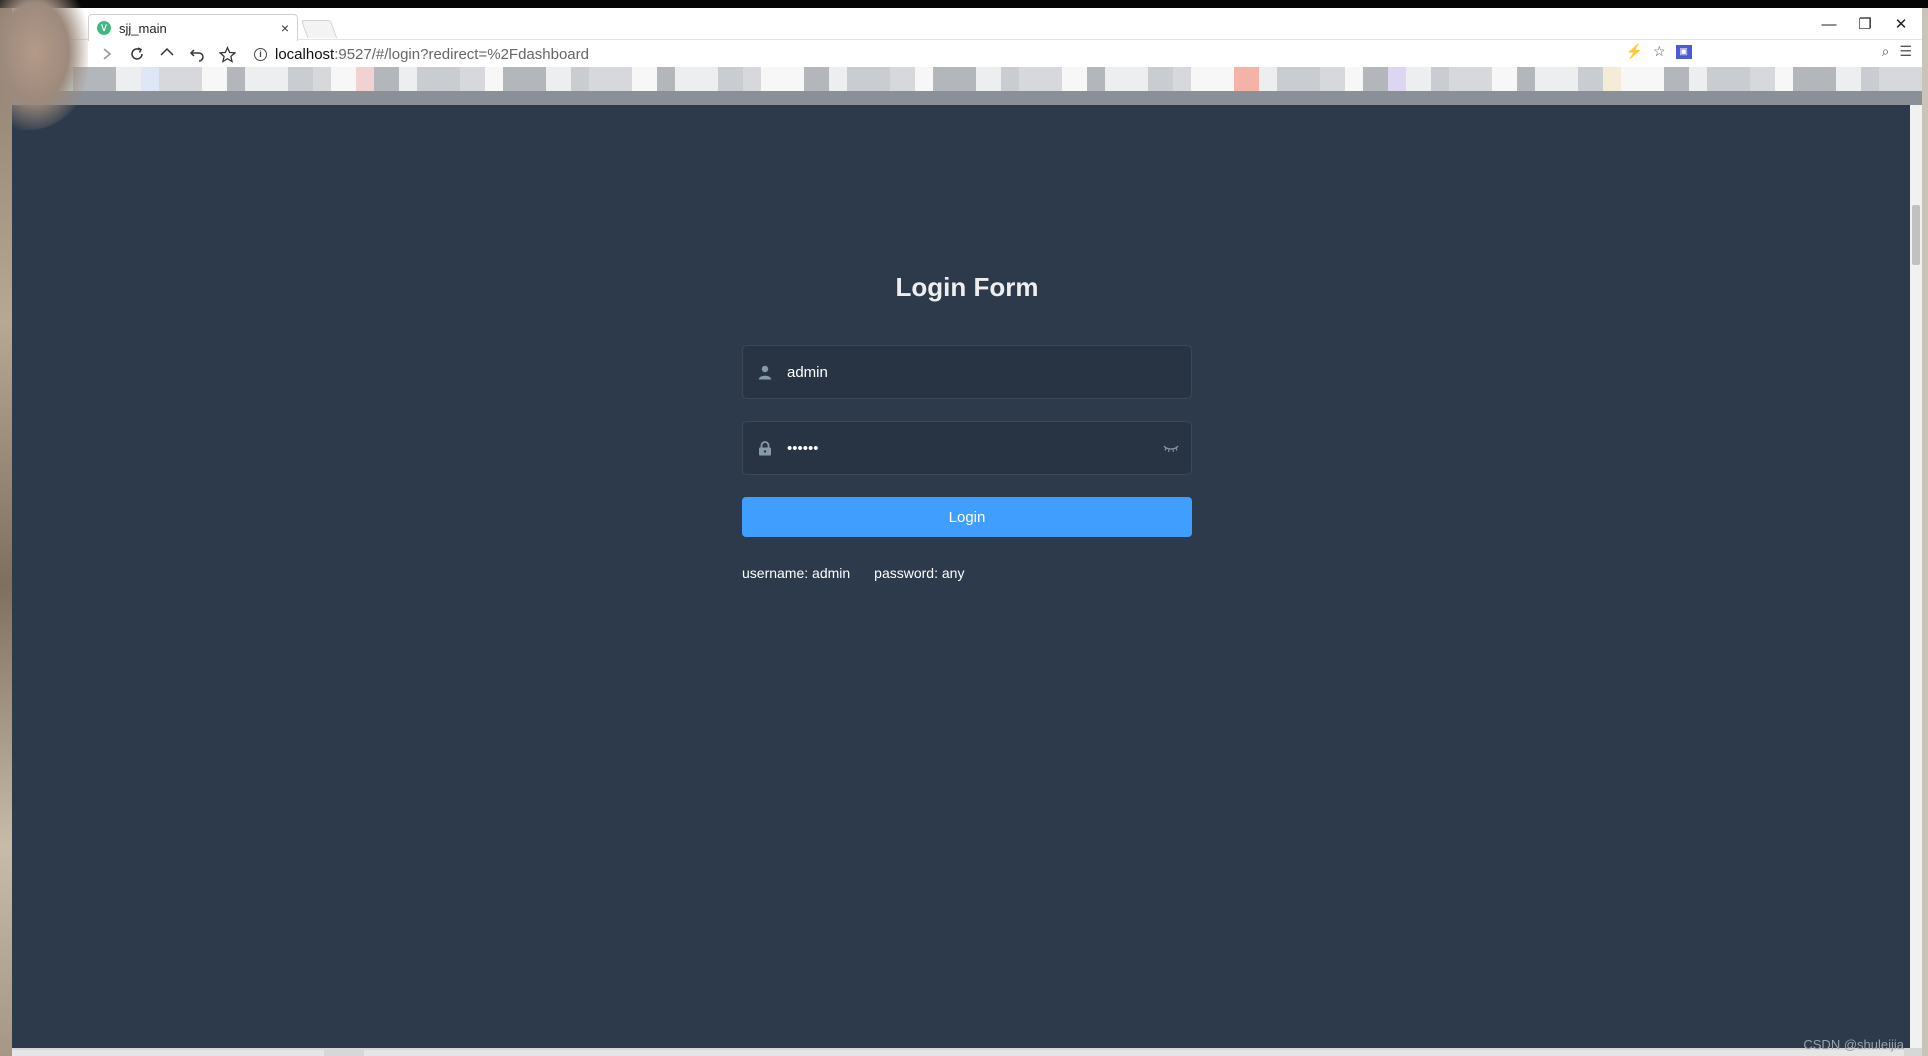 Image resolution: width=1928 pixels, height=1056 pixels. I want to click on page-scrollbar, so click(1916, 576).